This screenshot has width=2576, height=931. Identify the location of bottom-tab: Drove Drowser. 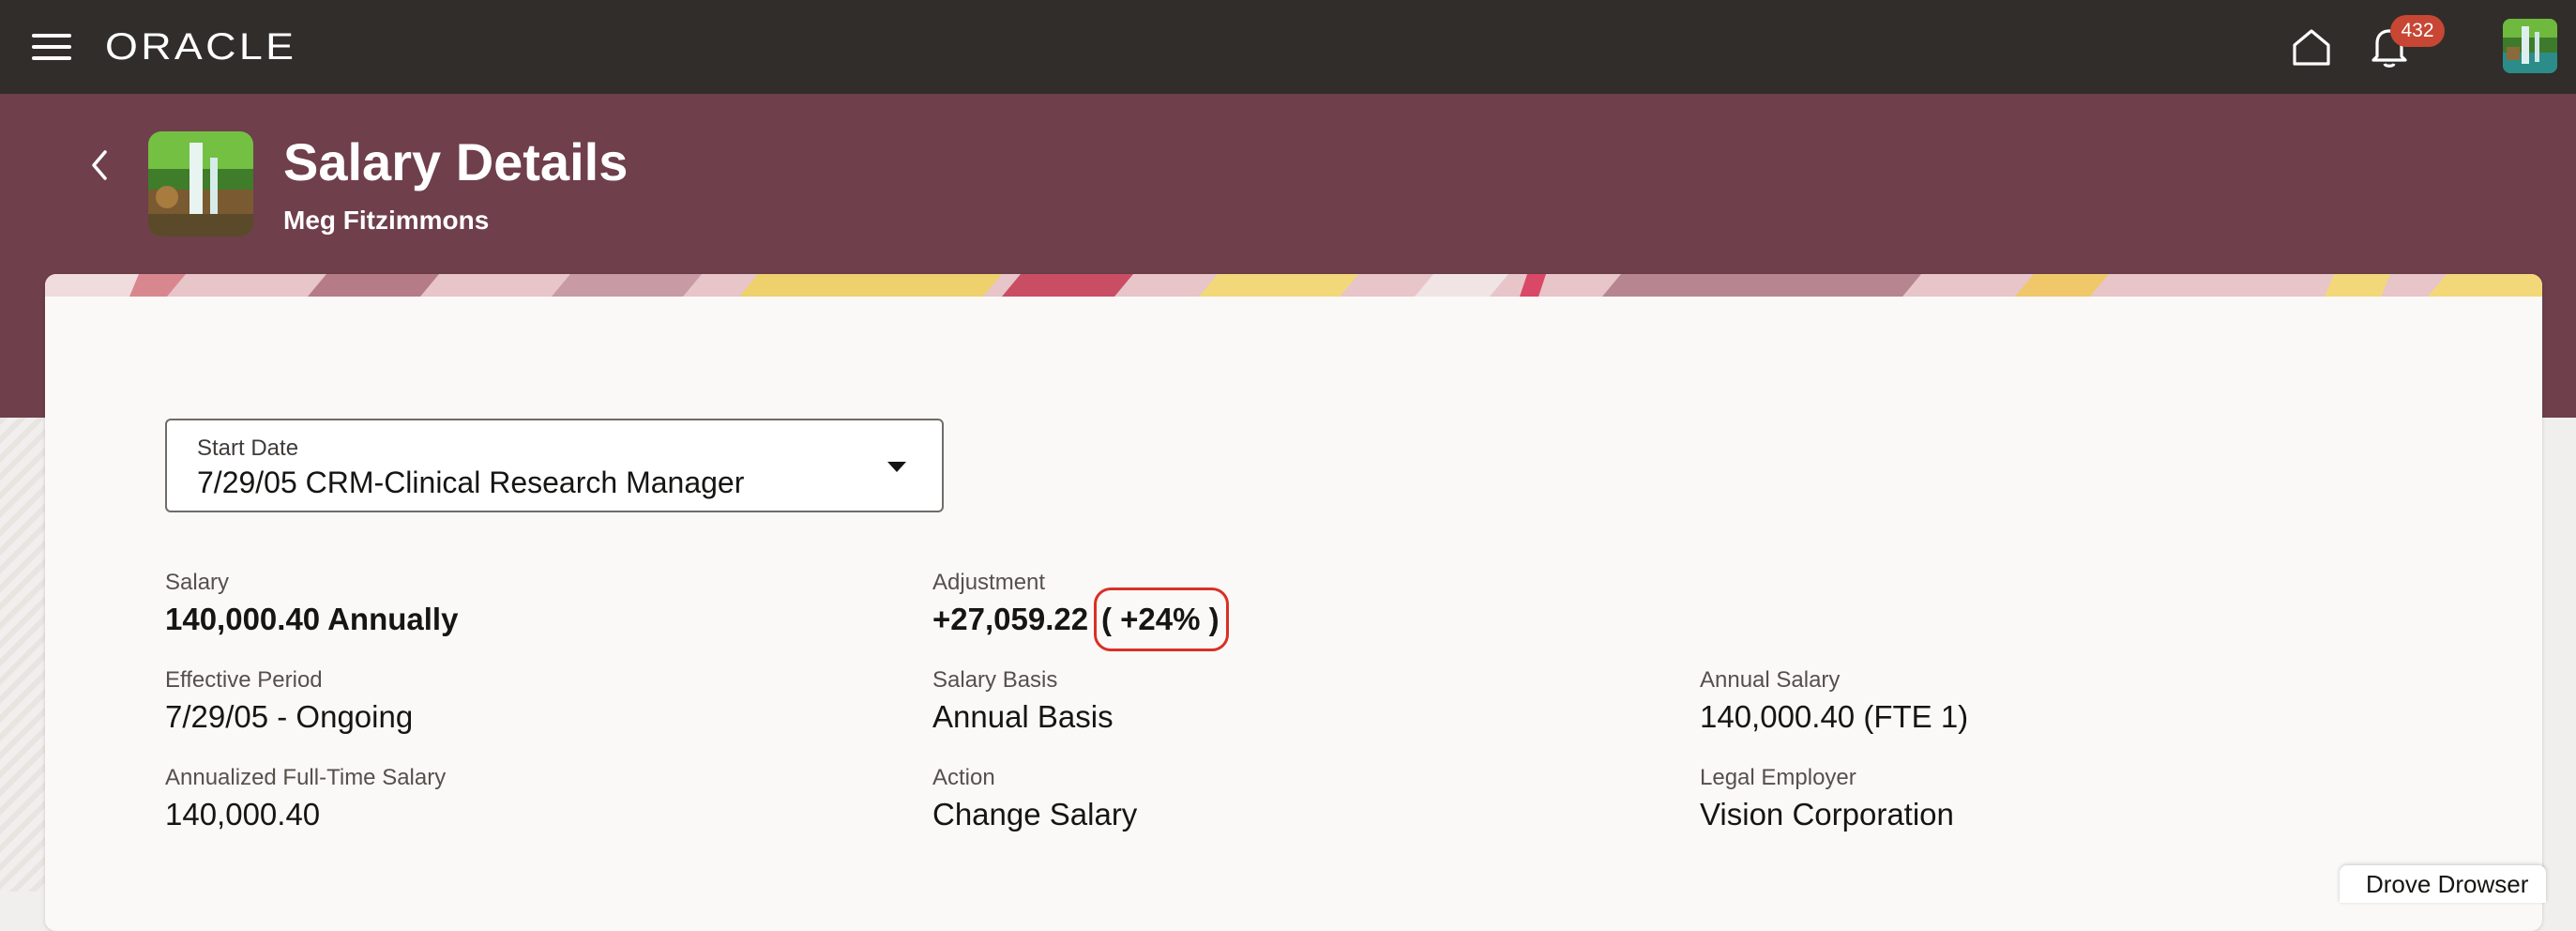
(2443, 884).